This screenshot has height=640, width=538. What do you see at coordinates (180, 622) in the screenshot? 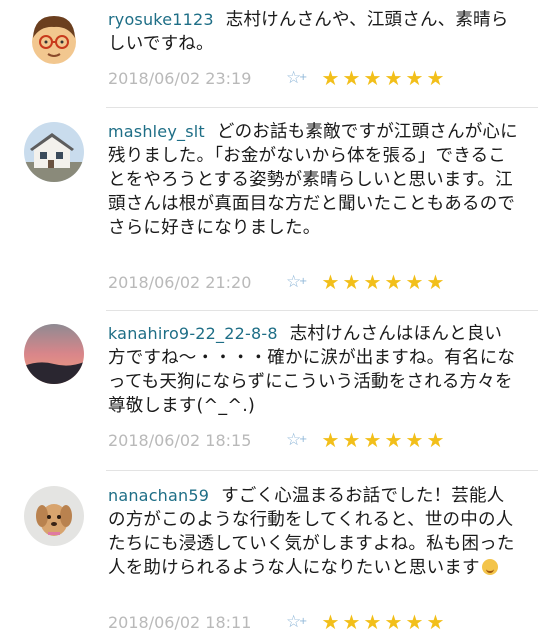
I see `comment-date: 2018/06/02 18:11` at bounding box center [180, 622].